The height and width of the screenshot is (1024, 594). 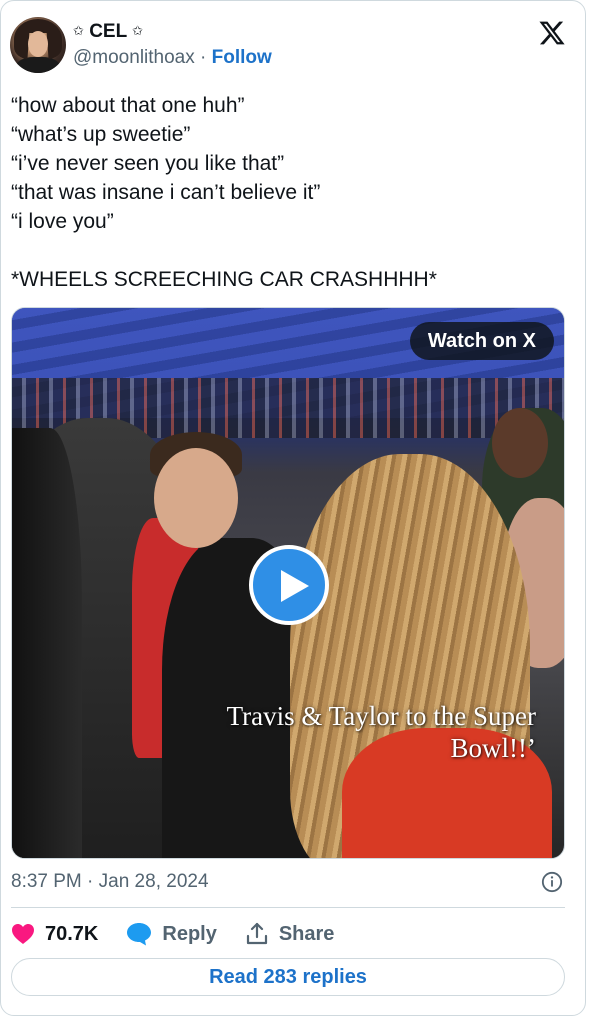 I want to click on video-shadow-left, so click(x=47, y=643).